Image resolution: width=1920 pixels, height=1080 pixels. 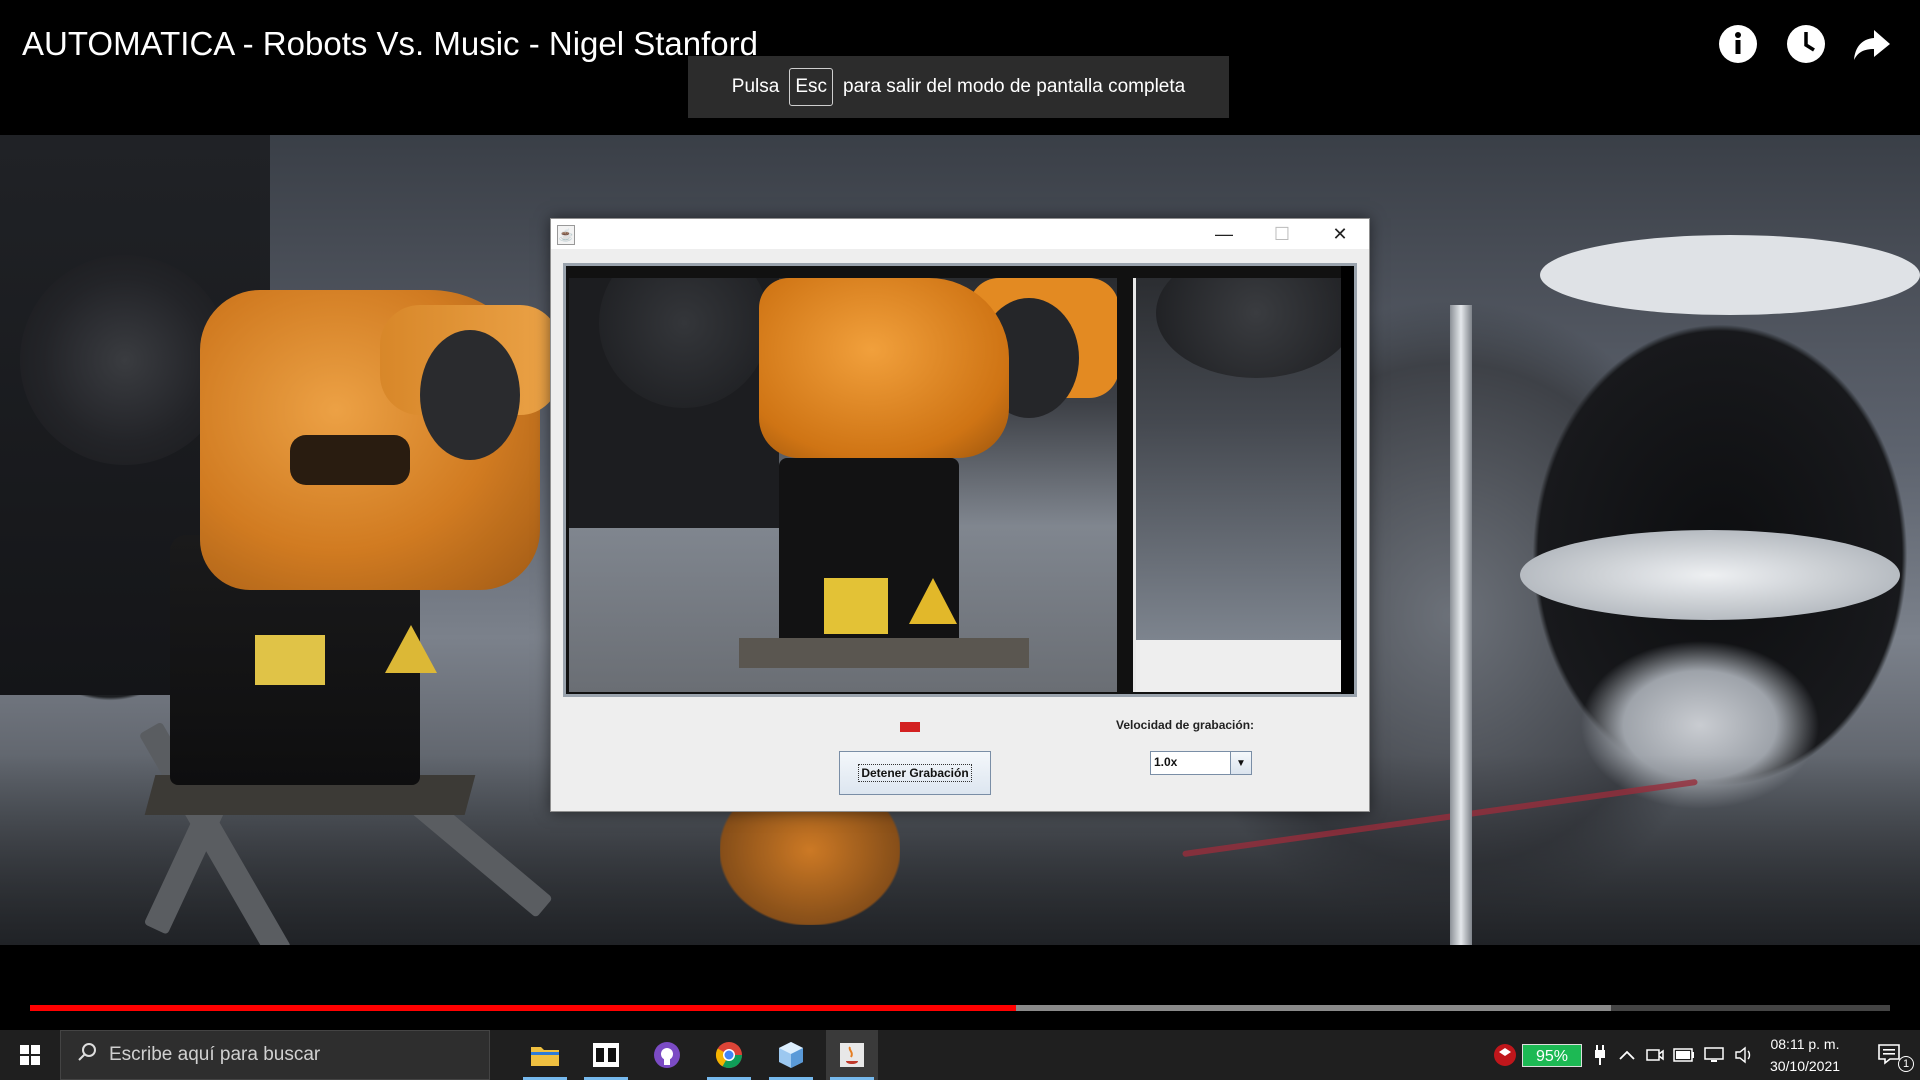 What do you see at coordinates (1714, 1055) in the screenshot?
I see `network-icon` at bounding box center [1714, 1055].